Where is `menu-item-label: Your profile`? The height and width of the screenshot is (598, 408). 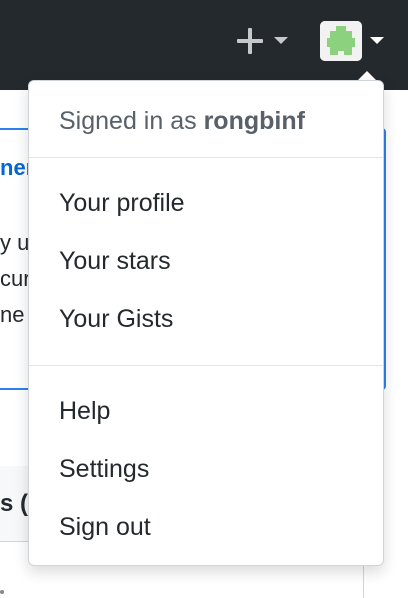
menu-item-label: Your profile is located at coordinates (122, 203).